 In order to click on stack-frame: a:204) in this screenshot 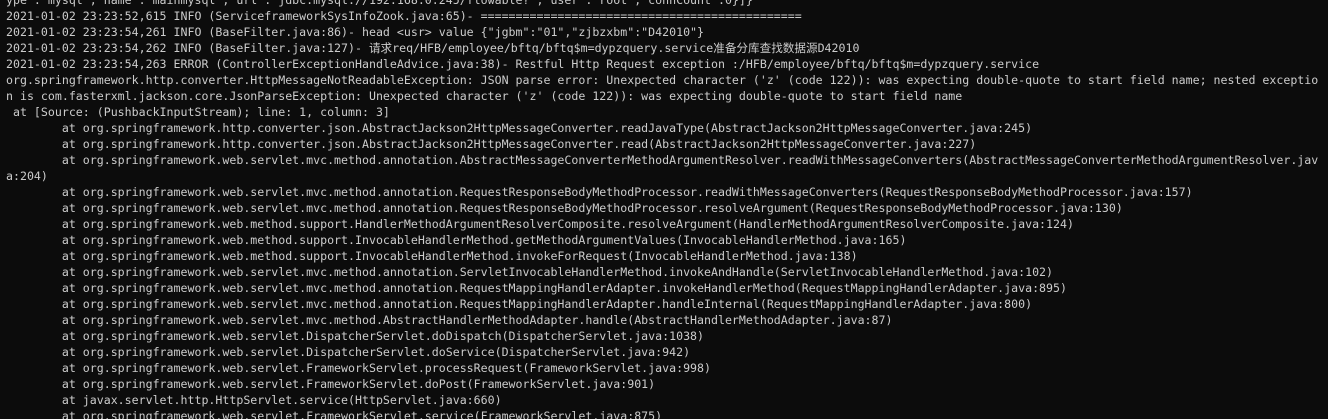, I will do `click(27, 176)`.